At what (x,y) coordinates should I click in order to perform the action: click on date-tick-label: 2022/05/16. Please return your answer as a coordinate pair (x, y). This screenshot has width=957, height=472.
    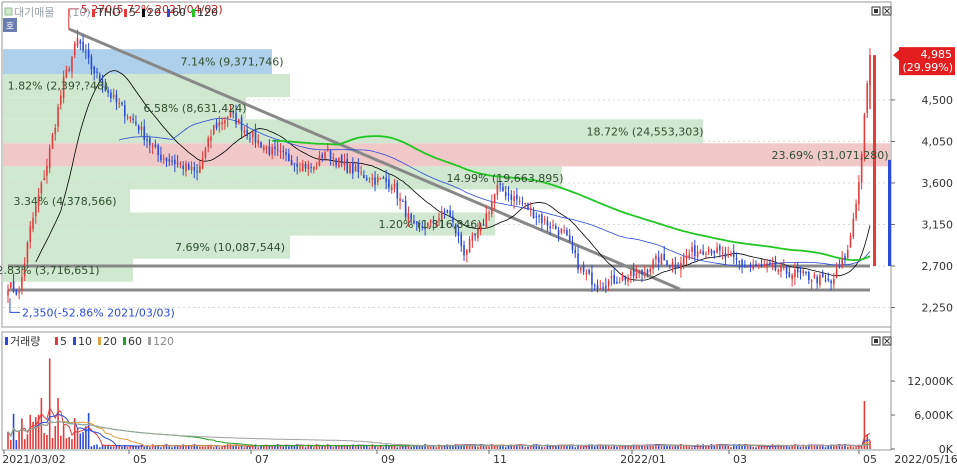
    Looking at the image, I should click on (925, 459).